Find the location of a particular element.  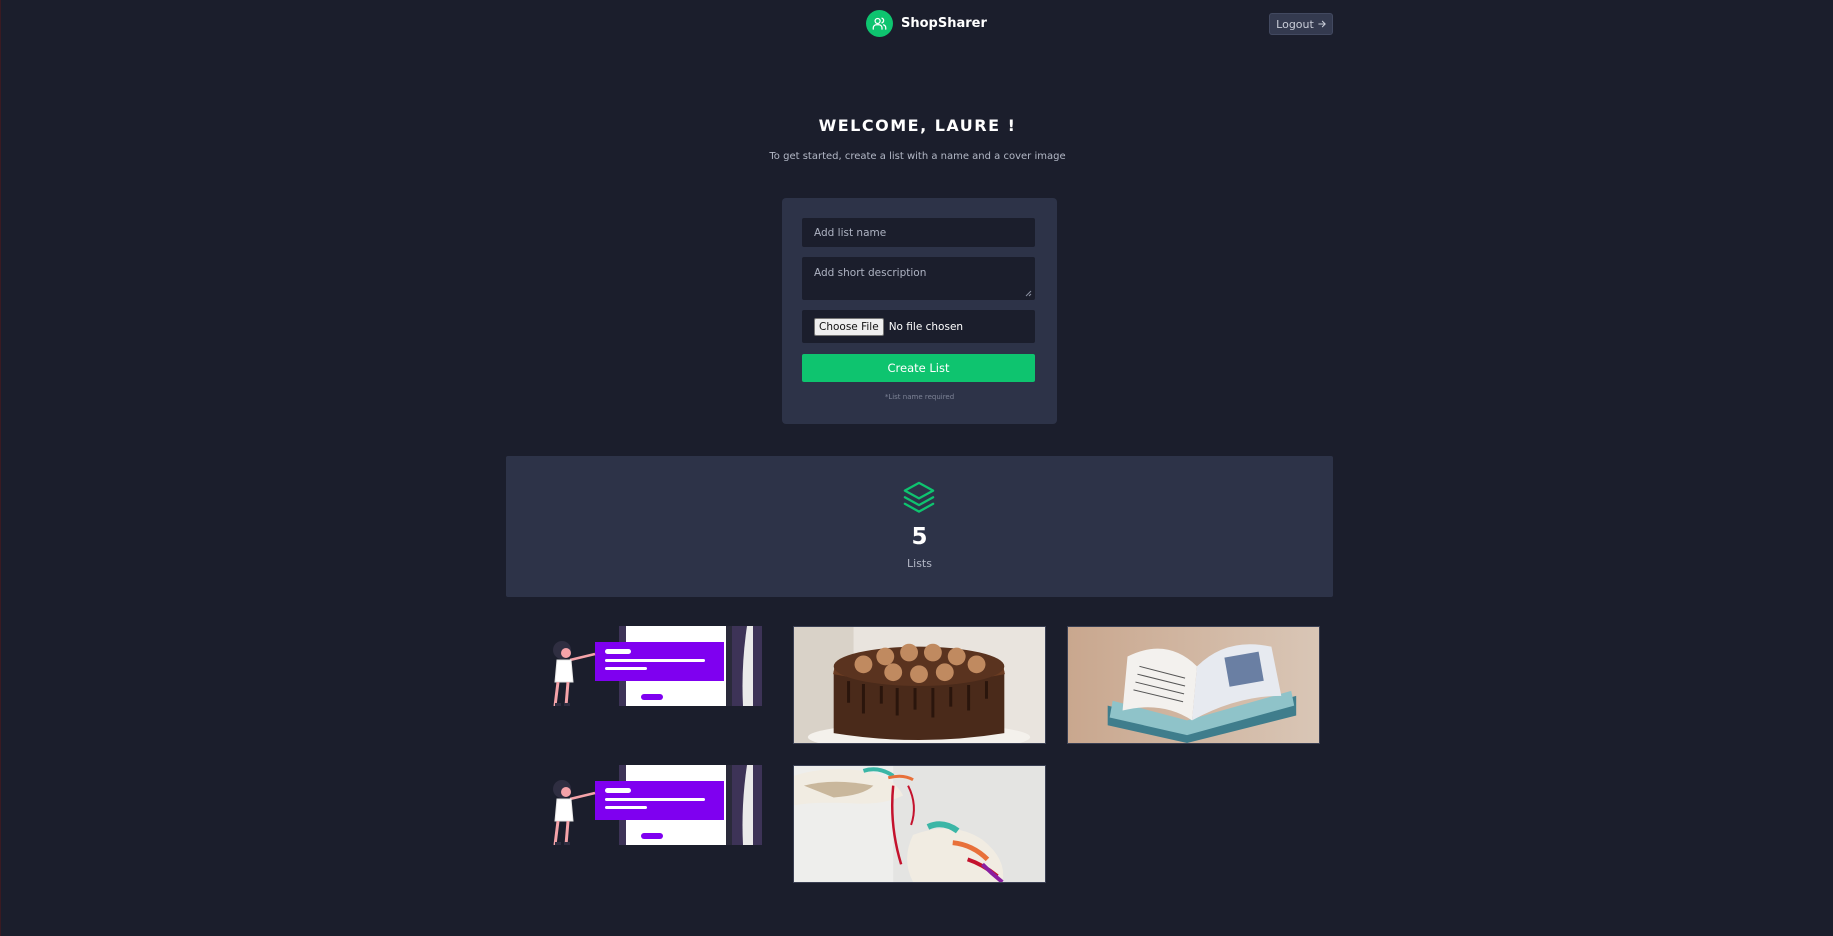

cover-image-file-input: Choose File No file chosen is located at coordinates (918, 326).